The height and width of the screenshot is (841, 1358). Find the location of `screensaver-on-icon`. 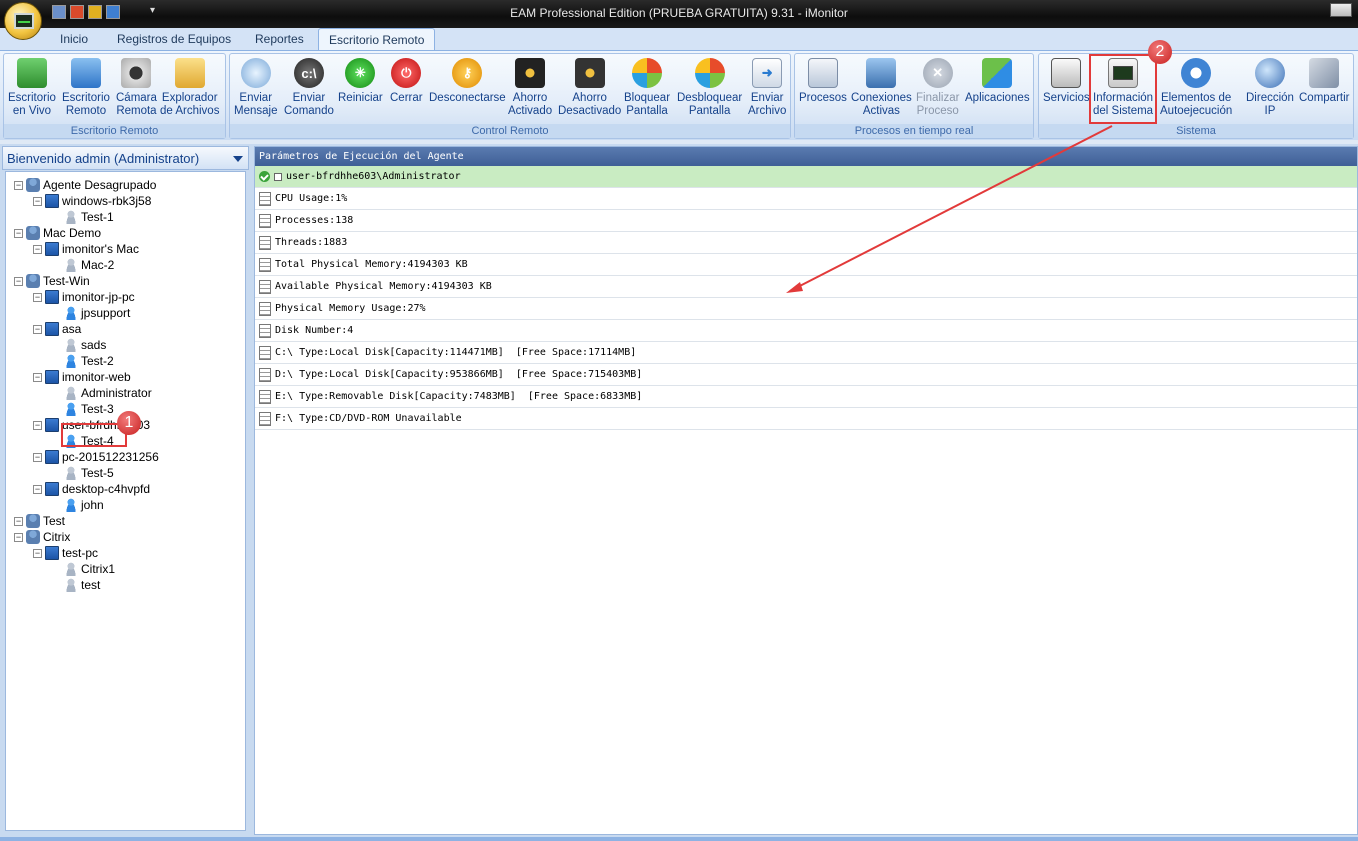

screensaver-on-icon is located at coordinates (530, 73).